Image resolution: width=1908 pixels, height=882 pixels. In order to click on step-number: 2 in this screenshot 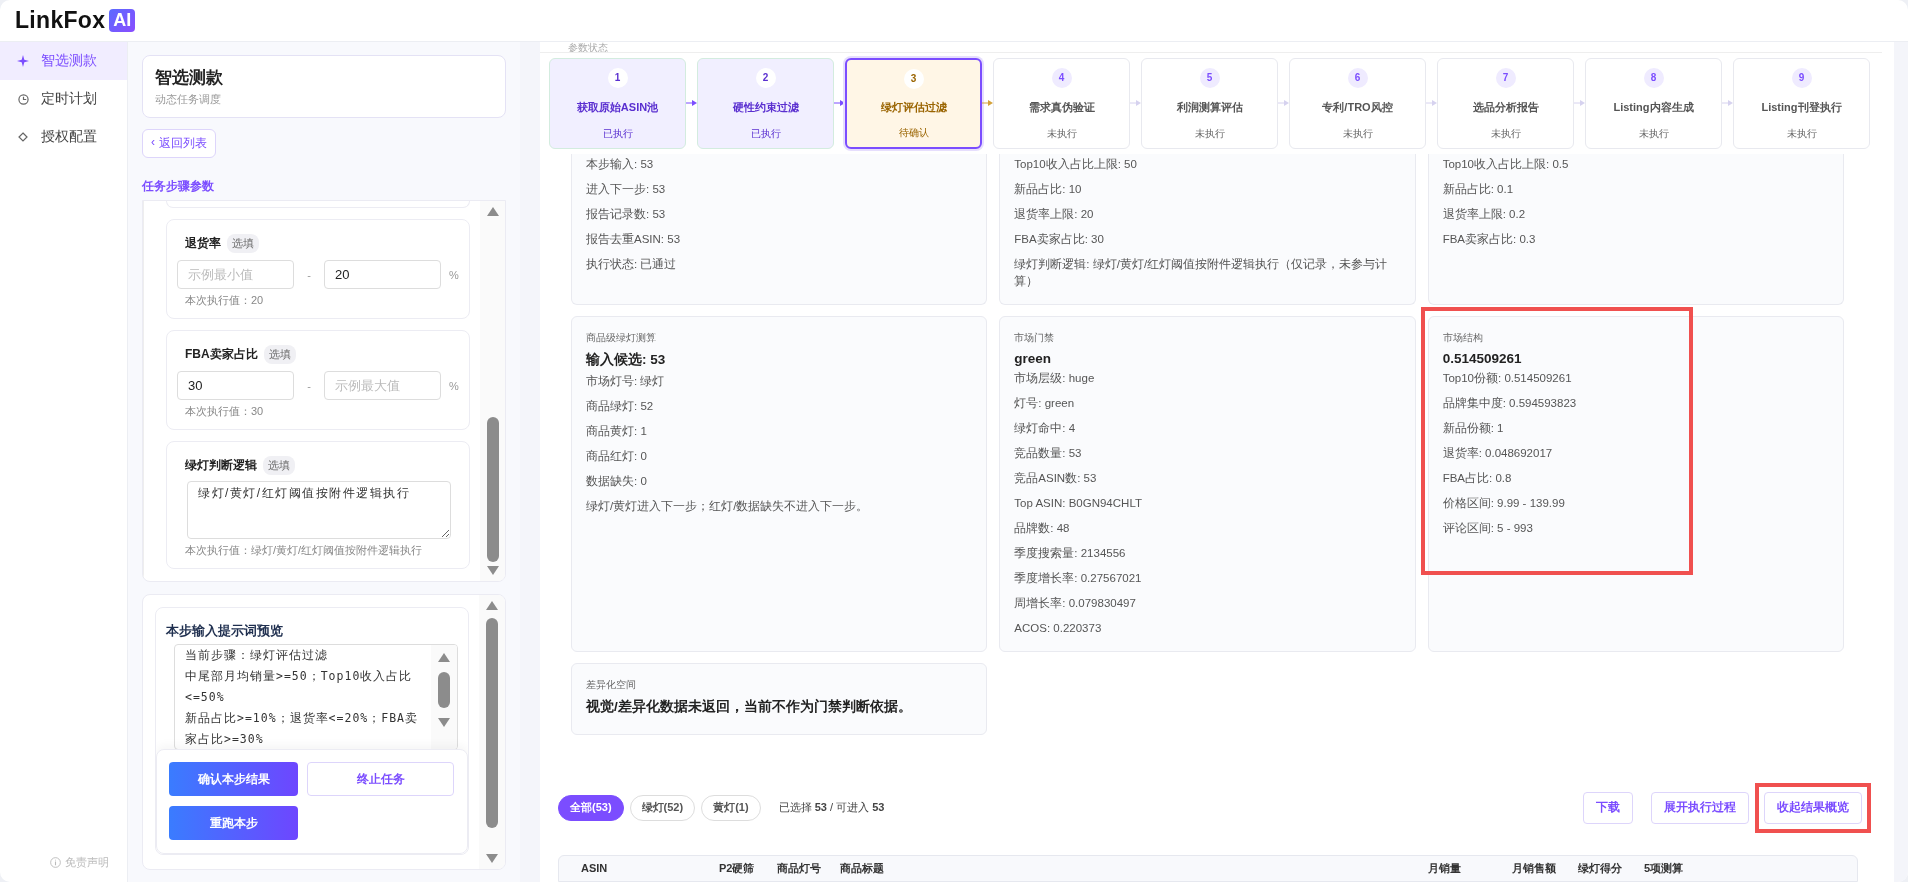, I will do `click(765, 77)`.